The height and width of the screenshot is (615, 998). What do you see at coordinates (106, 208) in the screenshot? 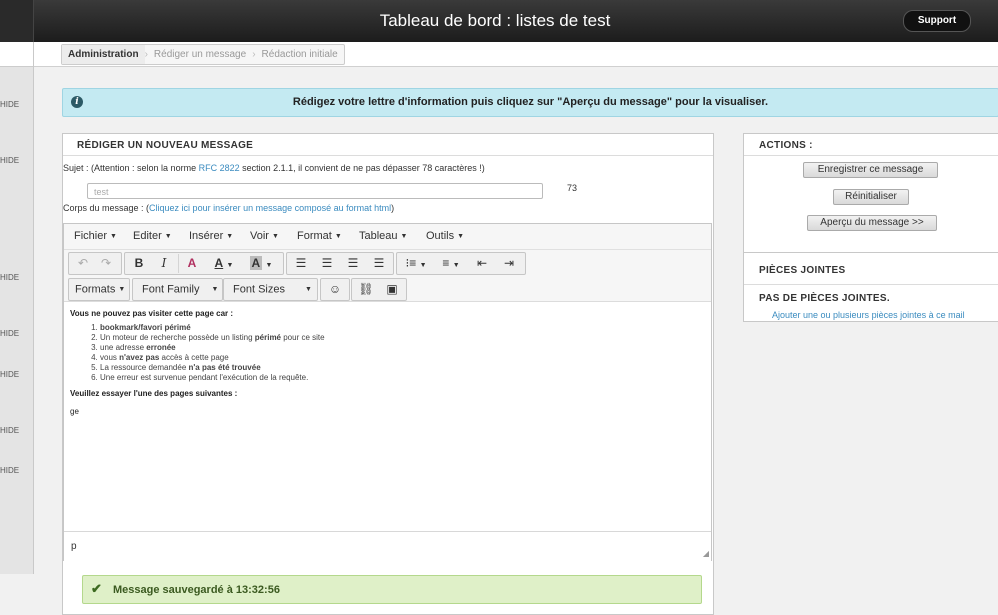
I see `body-note-text: Corps du message : (` at bounding box center [106, 208].